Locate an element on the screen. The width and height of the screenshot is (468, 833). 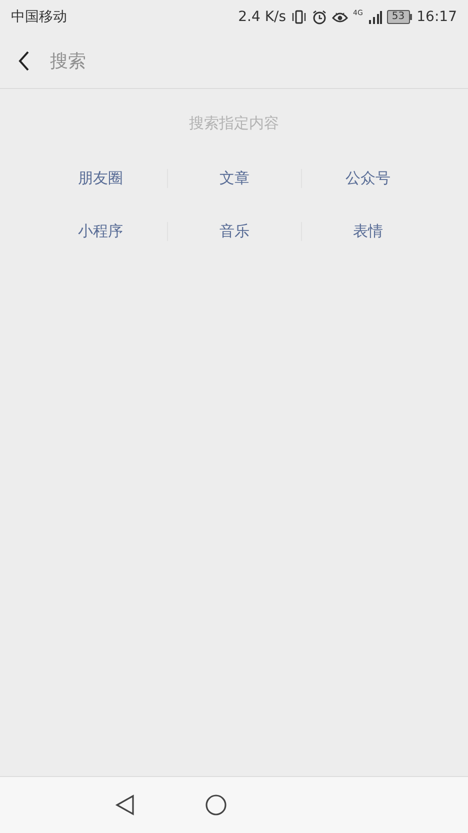
category-link: 公众号 is located at coordinates (367, 178).